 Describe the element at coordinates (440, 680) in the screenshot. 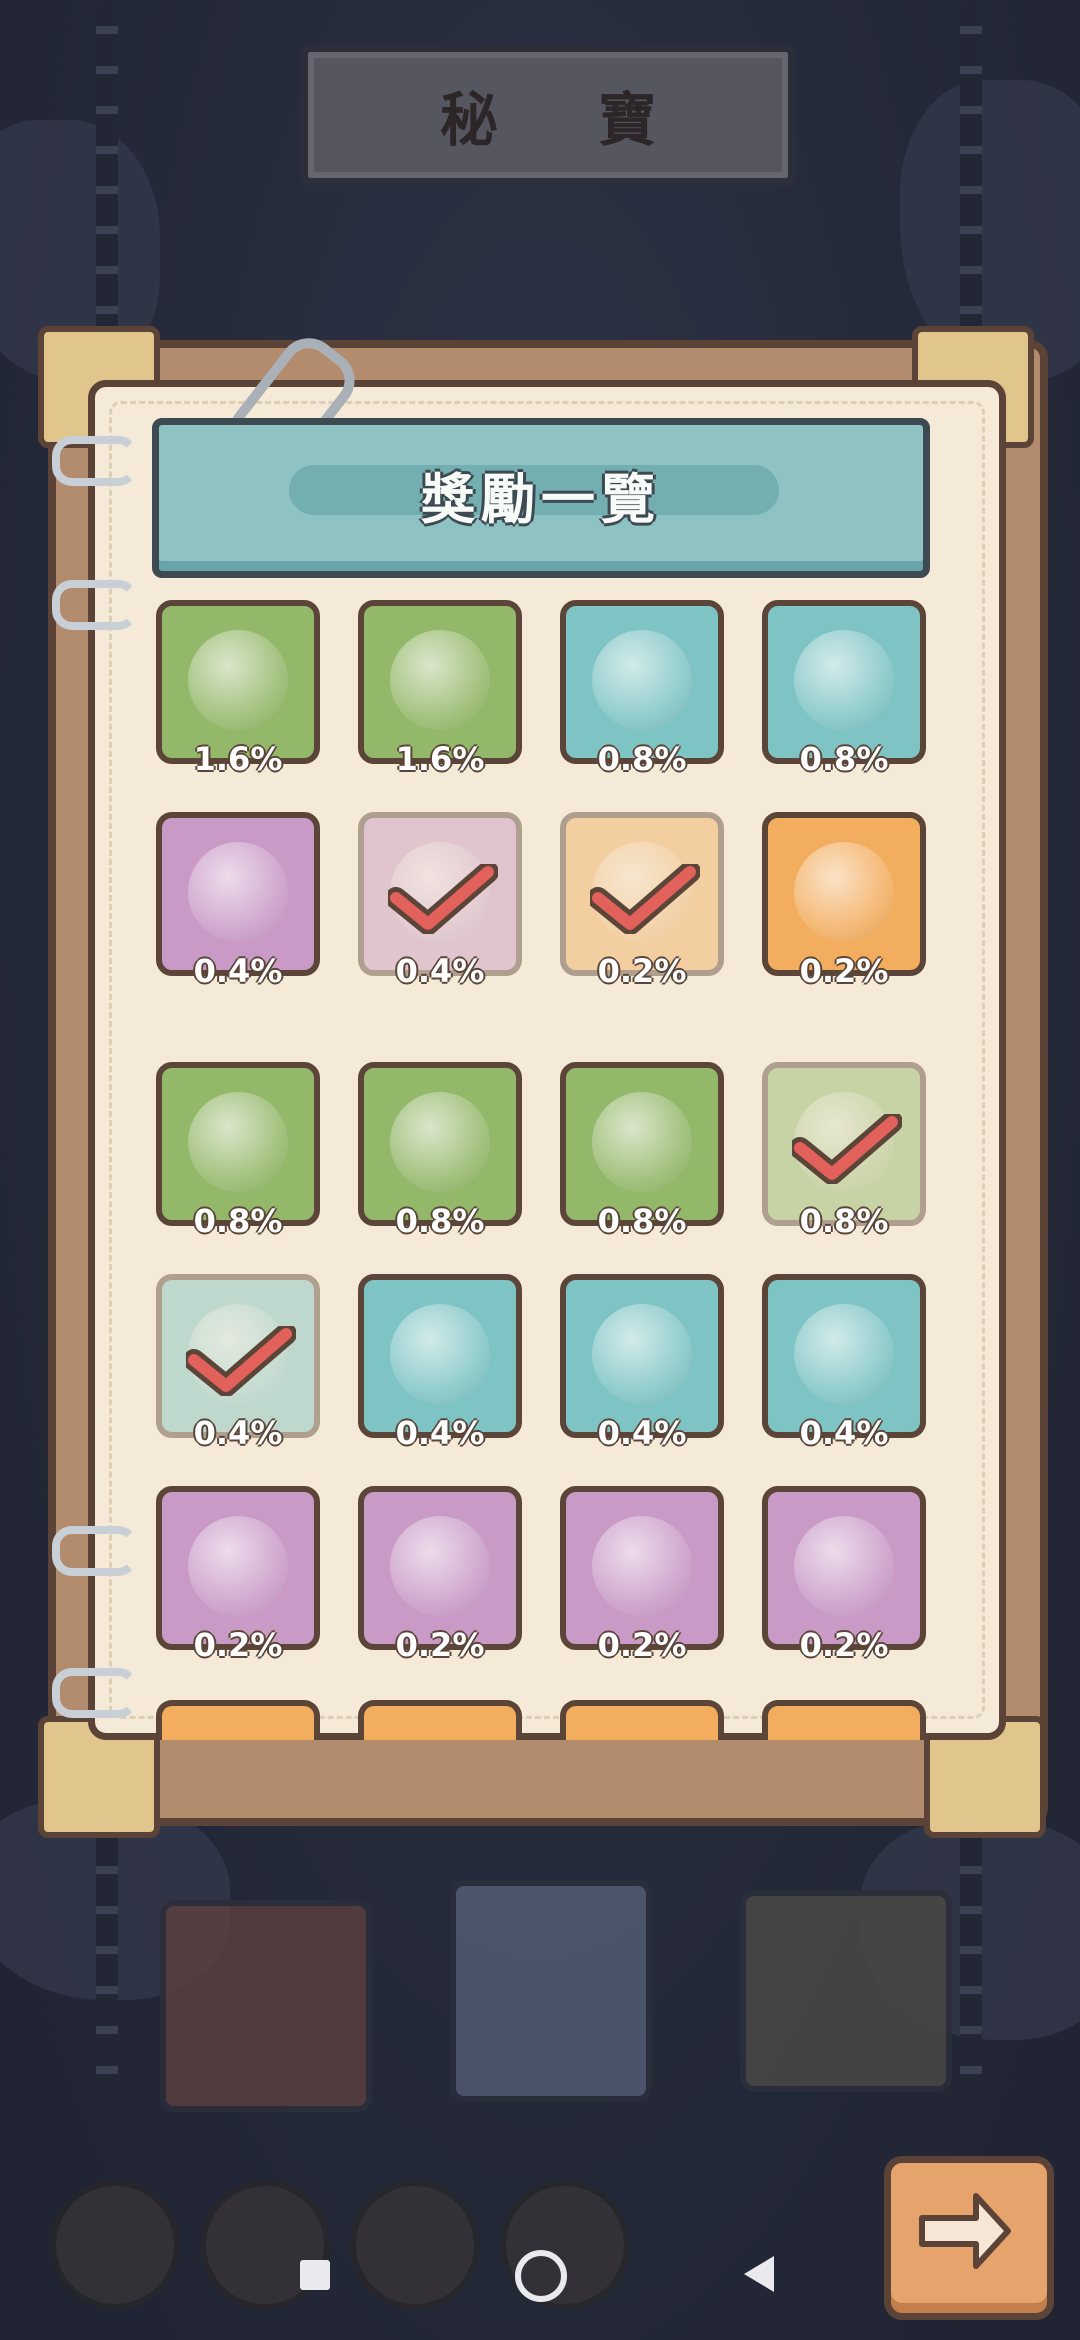

I see `collar-icon` at that location.